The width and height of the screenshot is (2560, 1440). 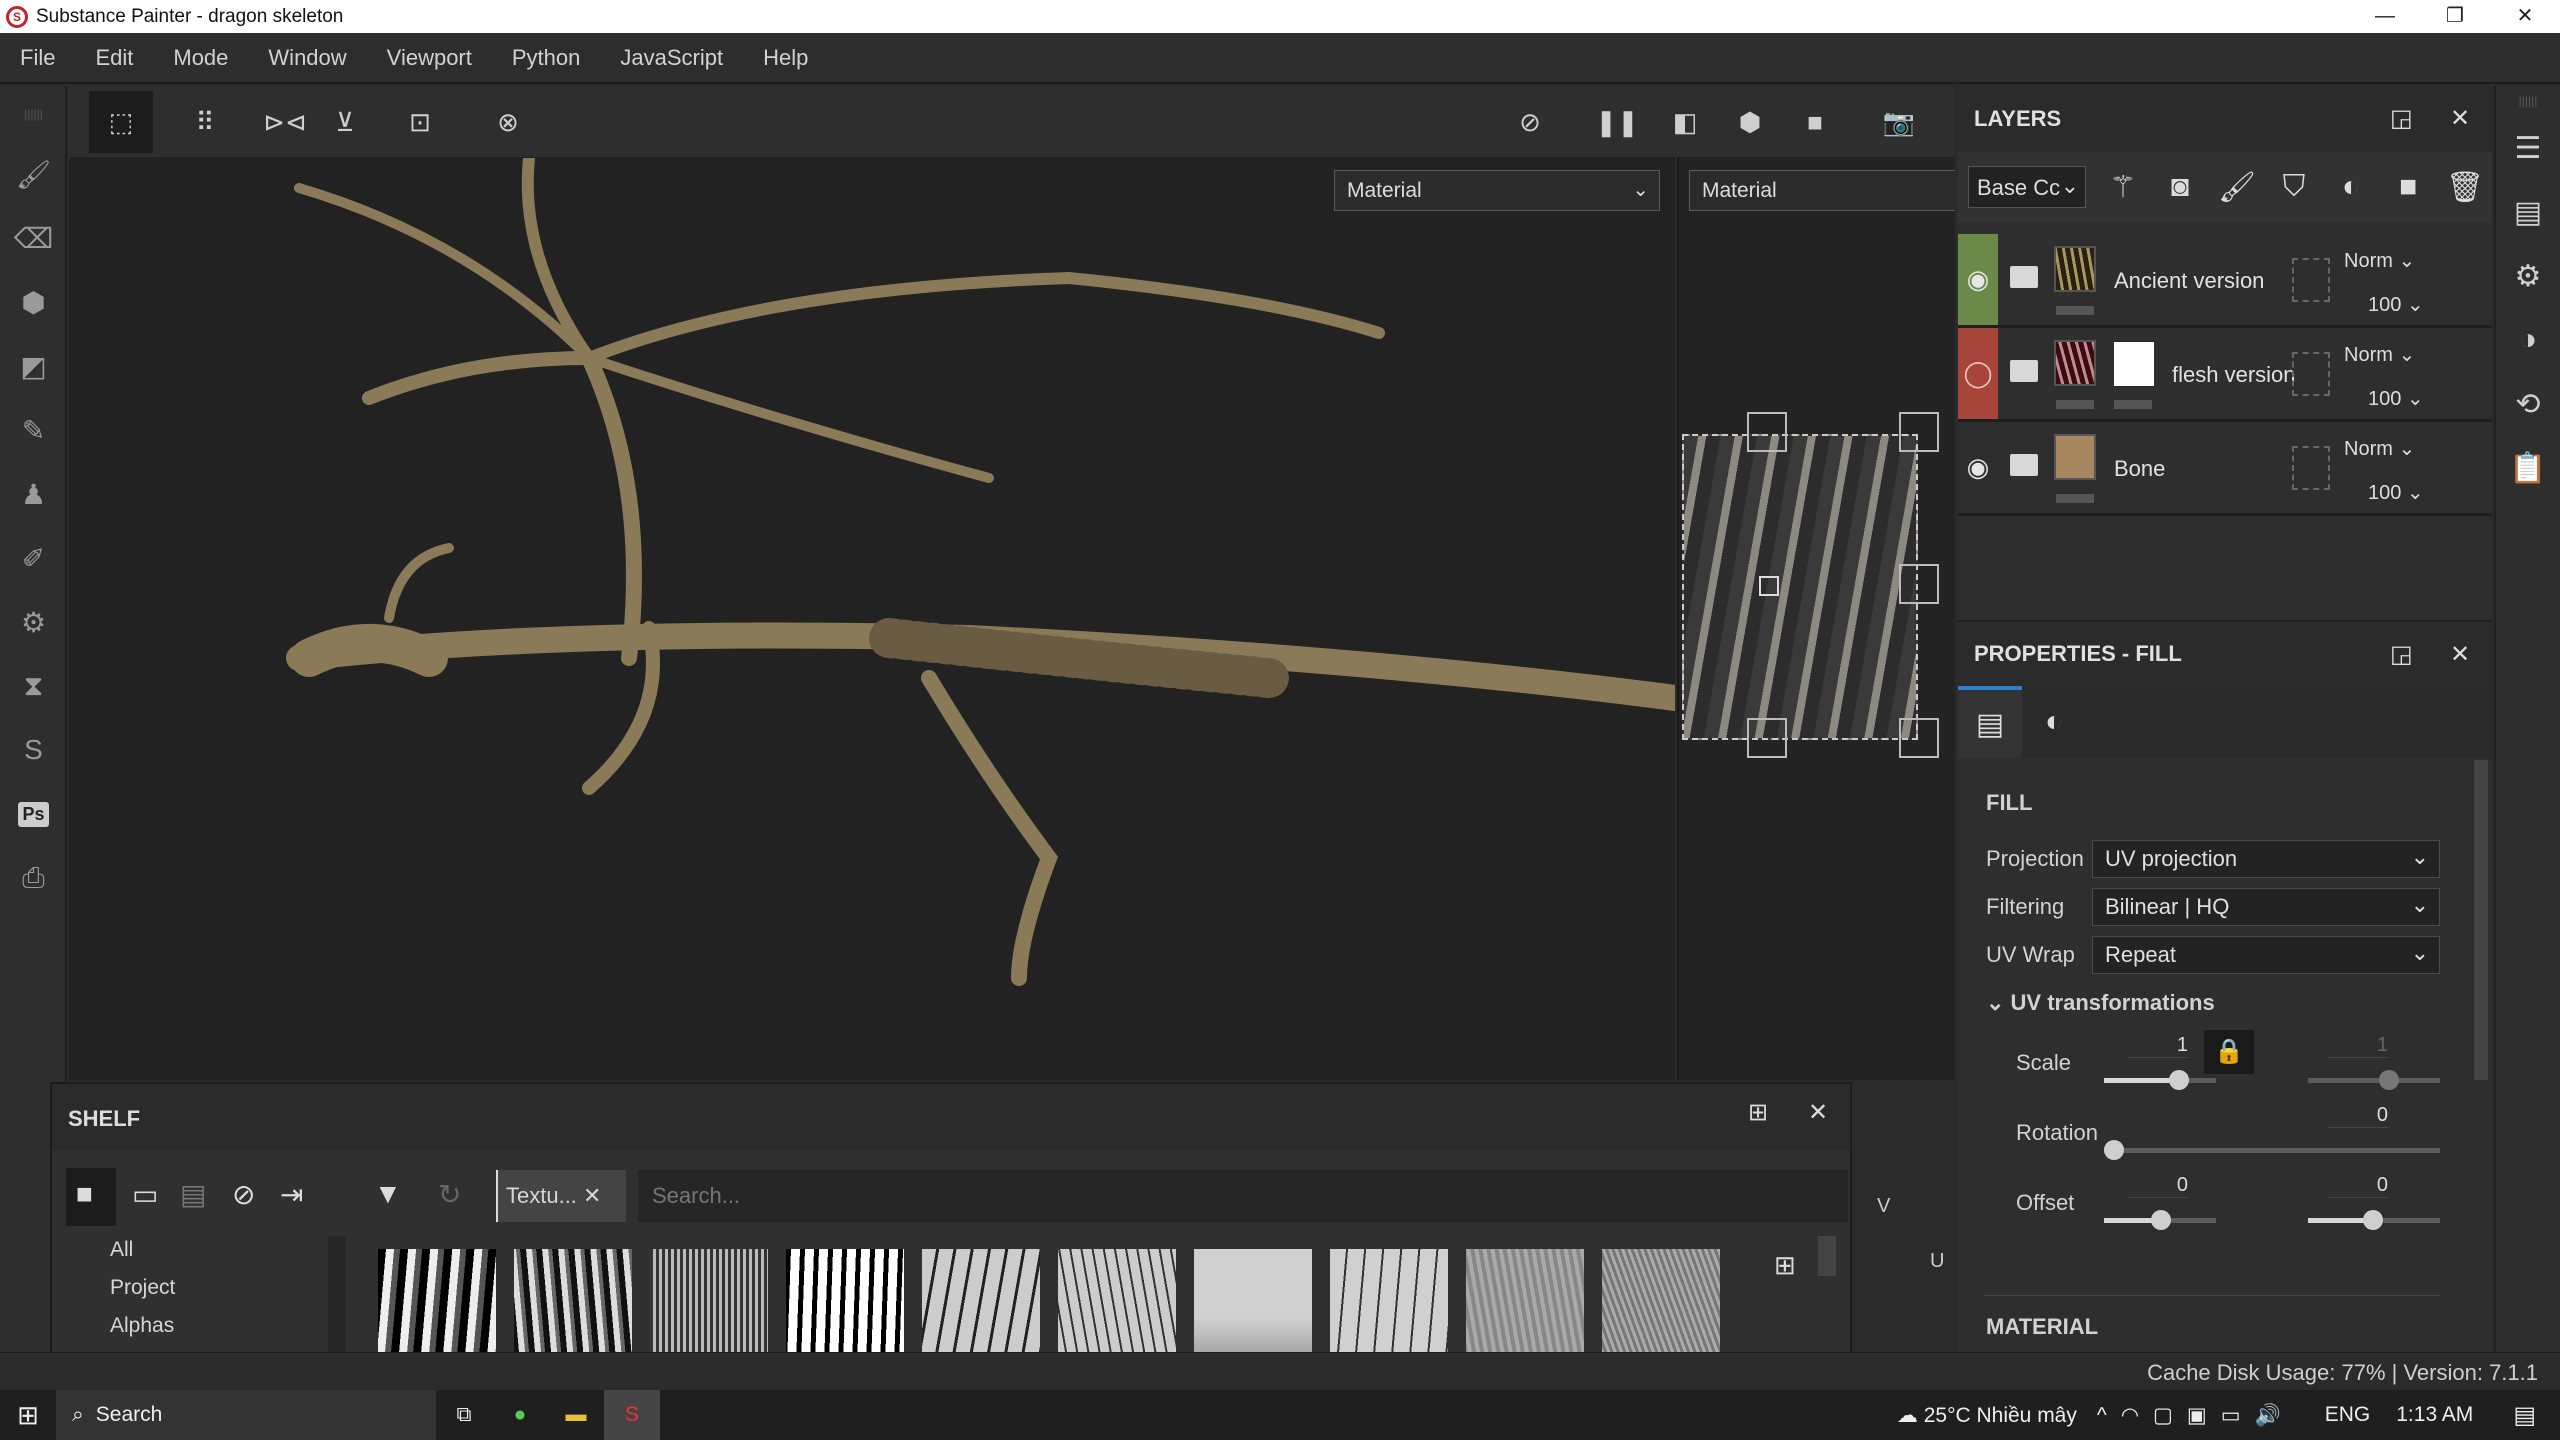 What do you see at coordinates (2358, 1116) in the screenshot?
I see `rotation-value: 0` at bounding box center [2358, 1116].